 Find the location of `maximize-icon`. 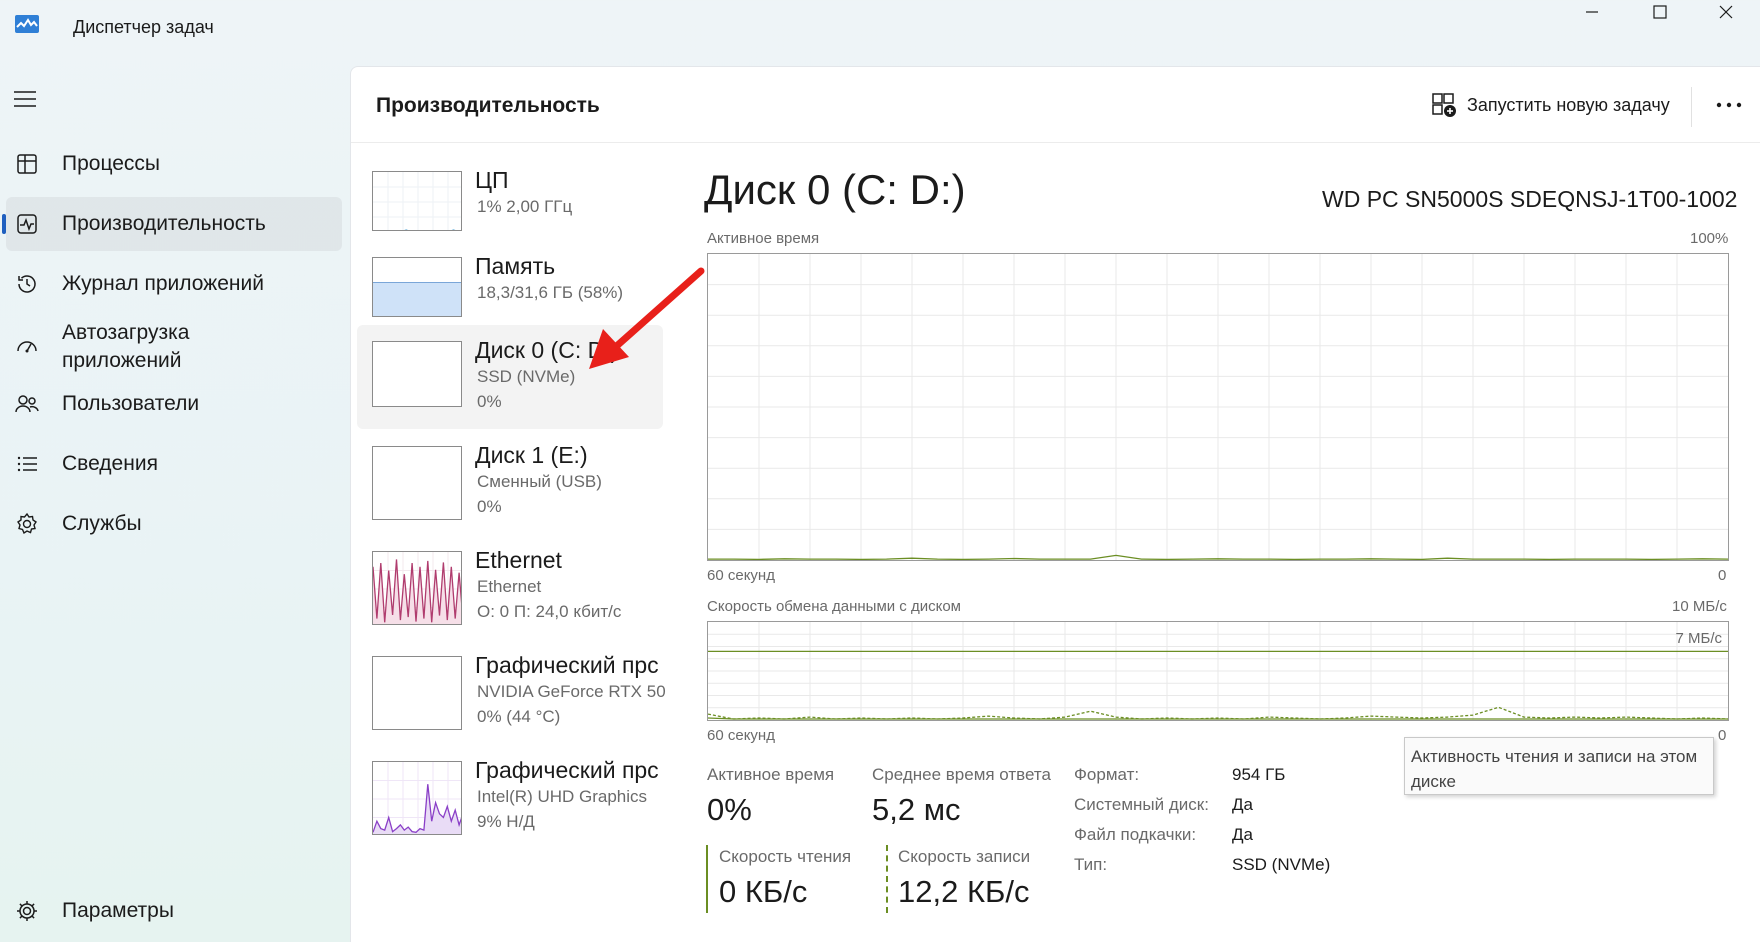

maximize-icon is located at coordinates (1660, 12).